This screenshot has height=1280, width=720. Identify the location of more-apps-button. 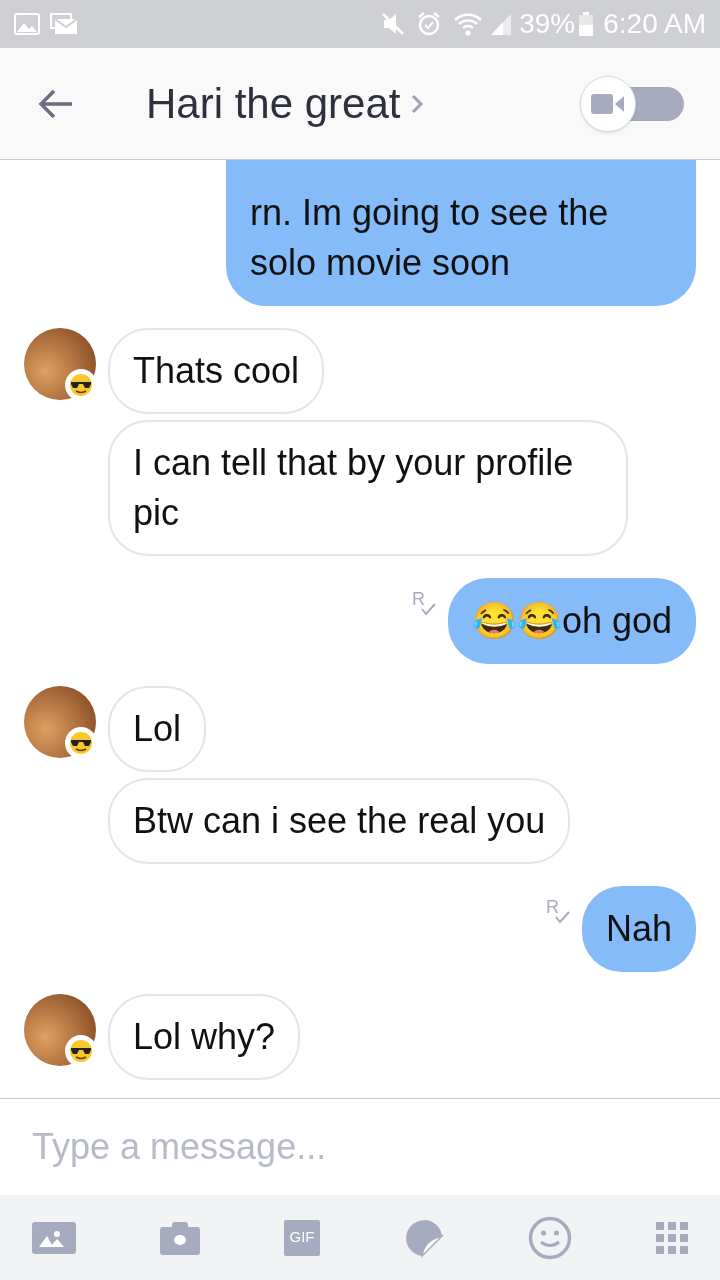
(672, 1237).